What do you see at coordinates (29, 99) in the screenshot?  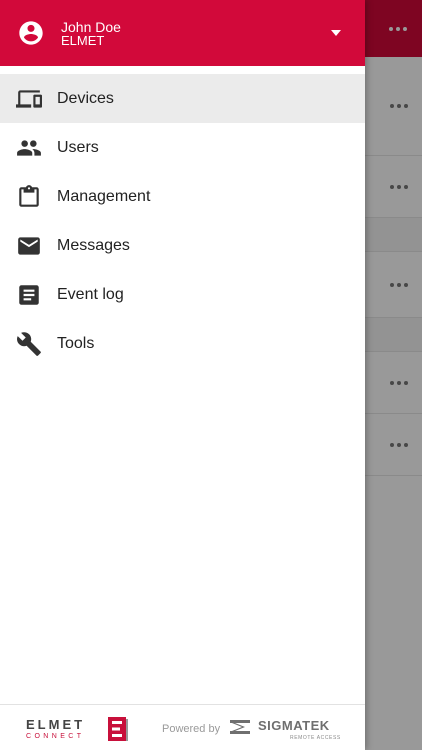 I see `devices-icon` at bounding box center [29, 99].